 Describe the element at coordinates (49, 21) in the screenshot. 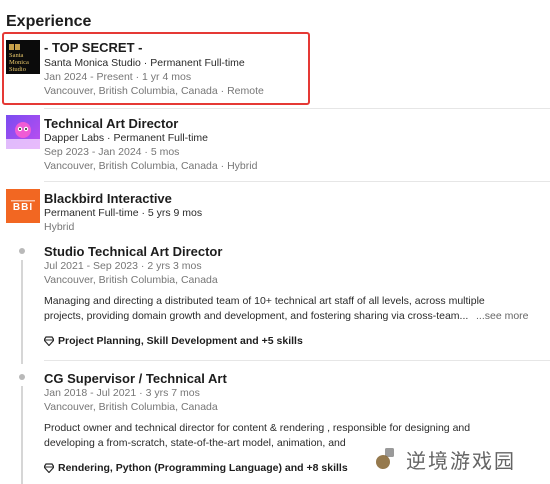

I see `section-title: Experience` at that location.